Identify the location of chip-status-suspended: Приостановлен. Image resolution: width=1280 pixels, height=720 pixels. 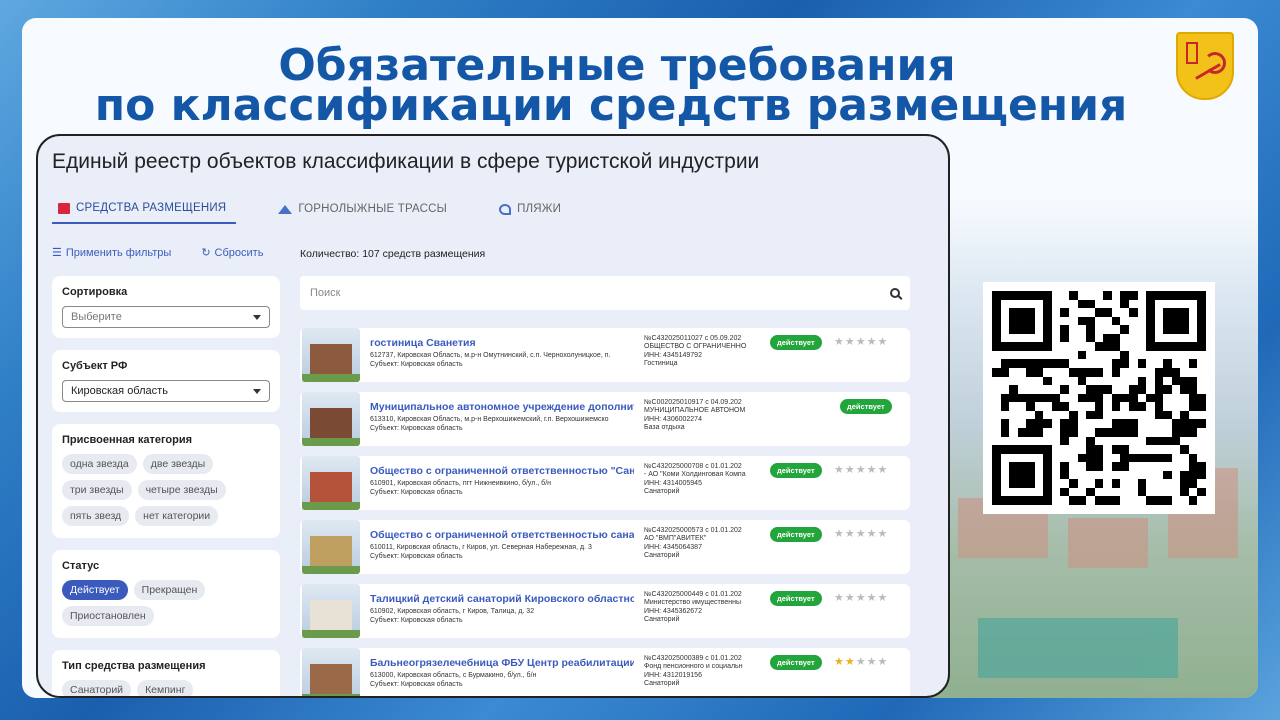
(108, 616).